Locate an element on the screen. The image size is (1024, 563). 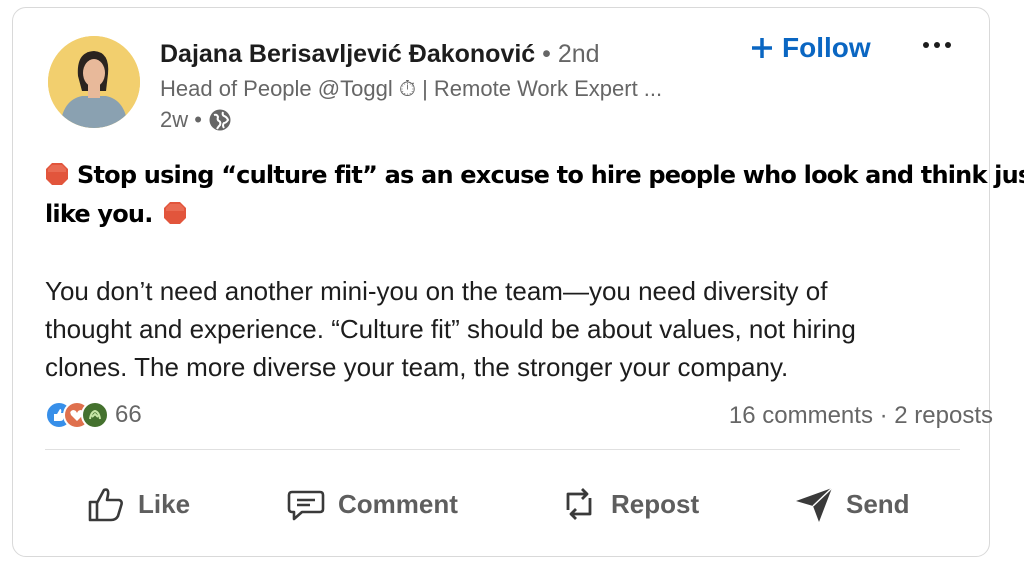
divider is located at coordinates (502, 449).